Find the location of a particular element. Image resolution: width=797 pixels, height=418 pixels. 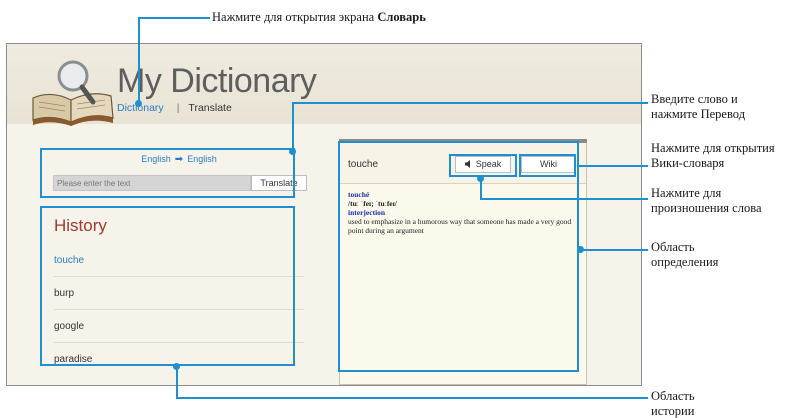

leader-history-h is located at coordinates (412, 398).